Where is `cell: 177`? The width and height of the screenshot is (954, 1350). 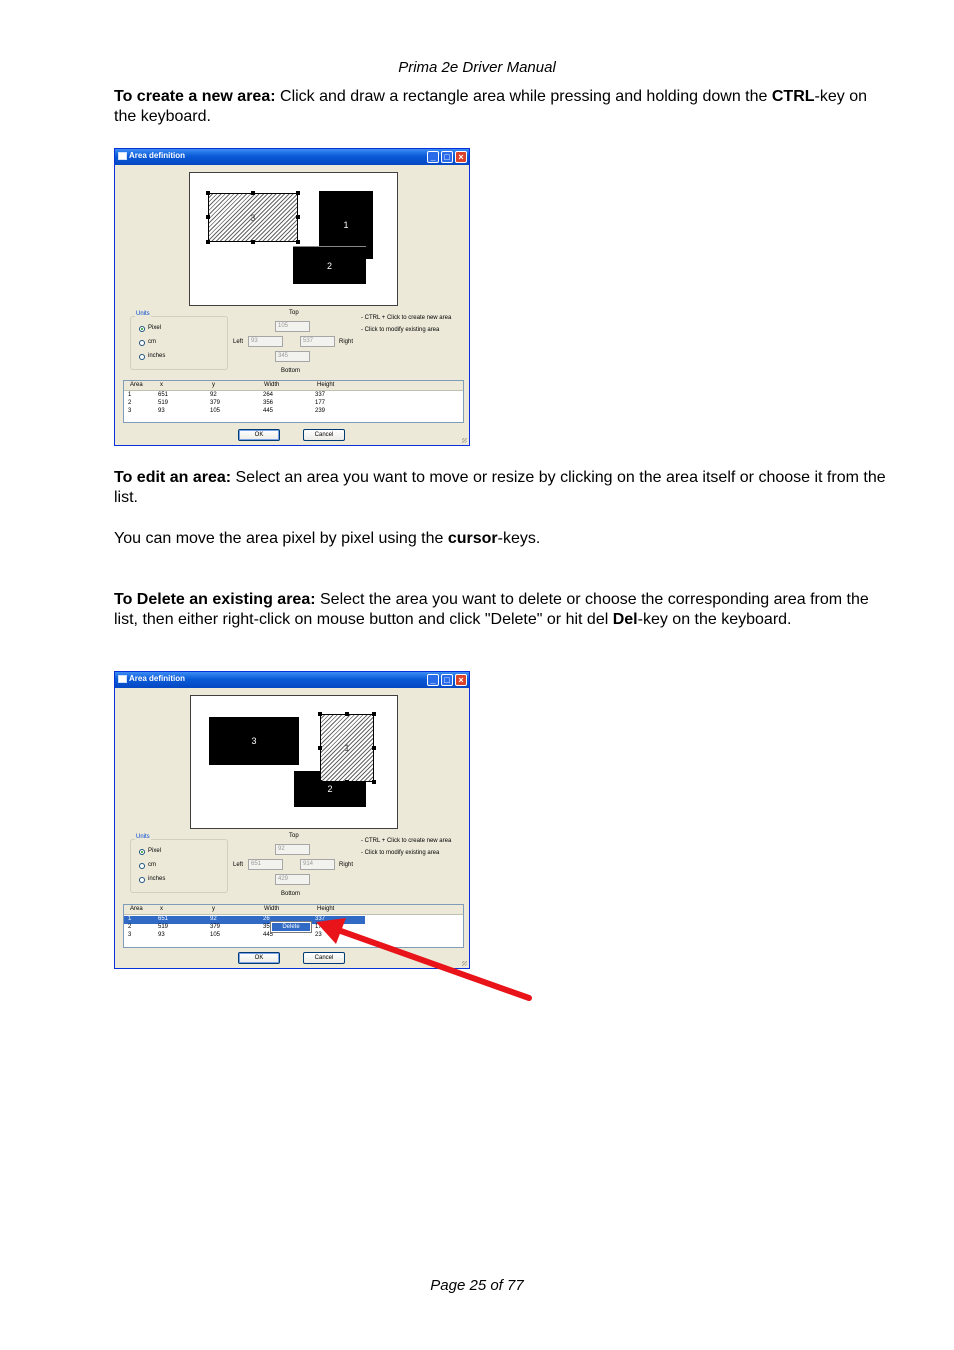 cell: 177 is located at coordinates (320, 927).